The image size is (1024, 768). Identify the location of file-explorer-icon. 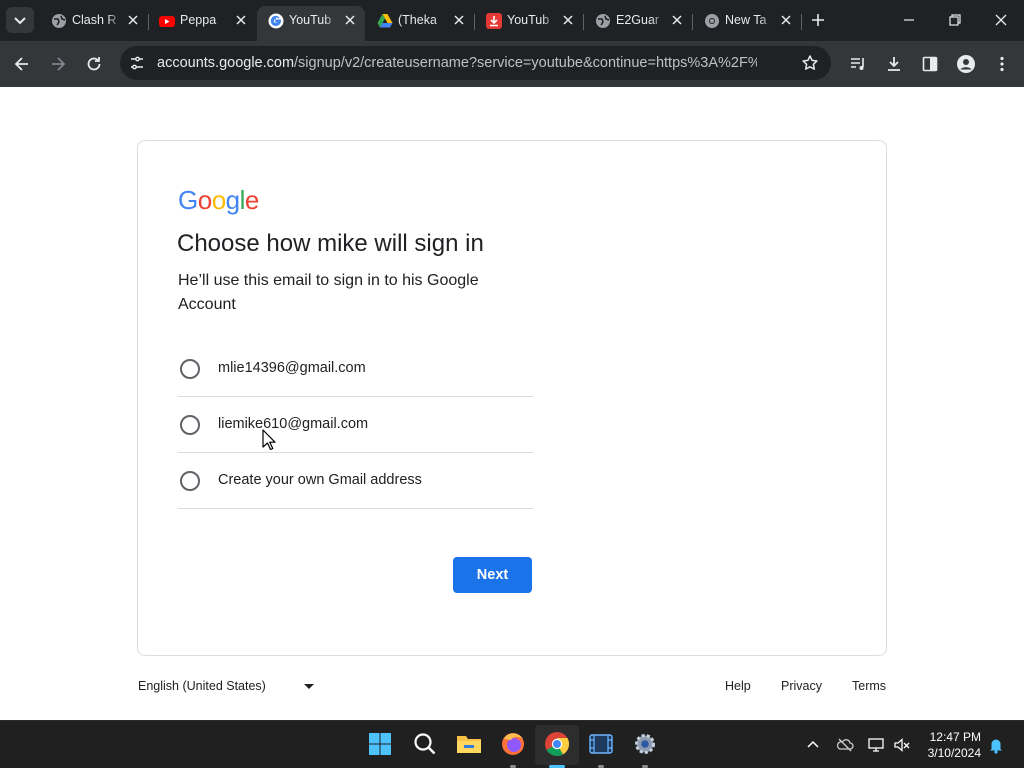
(469, 744).